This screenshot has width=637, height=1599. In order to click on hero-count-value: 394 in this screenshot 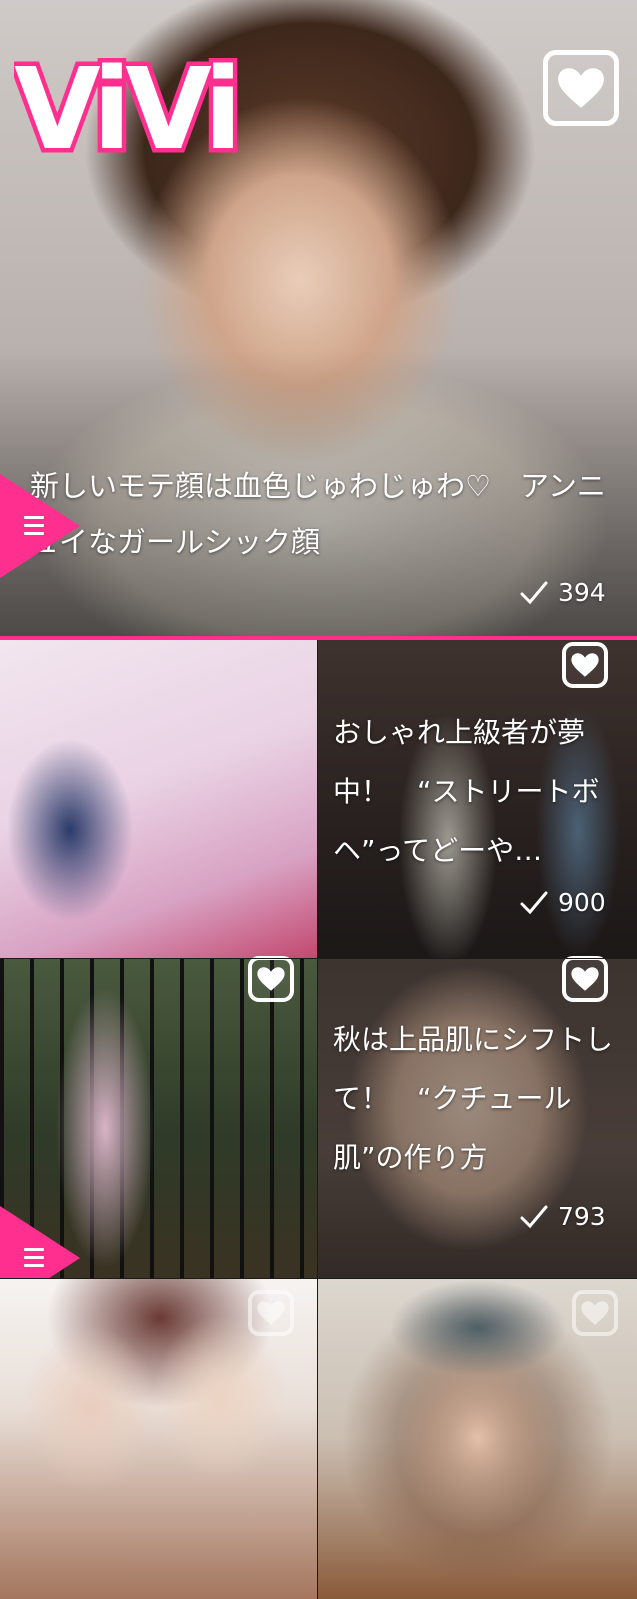, I will do `click(582, 592)`.